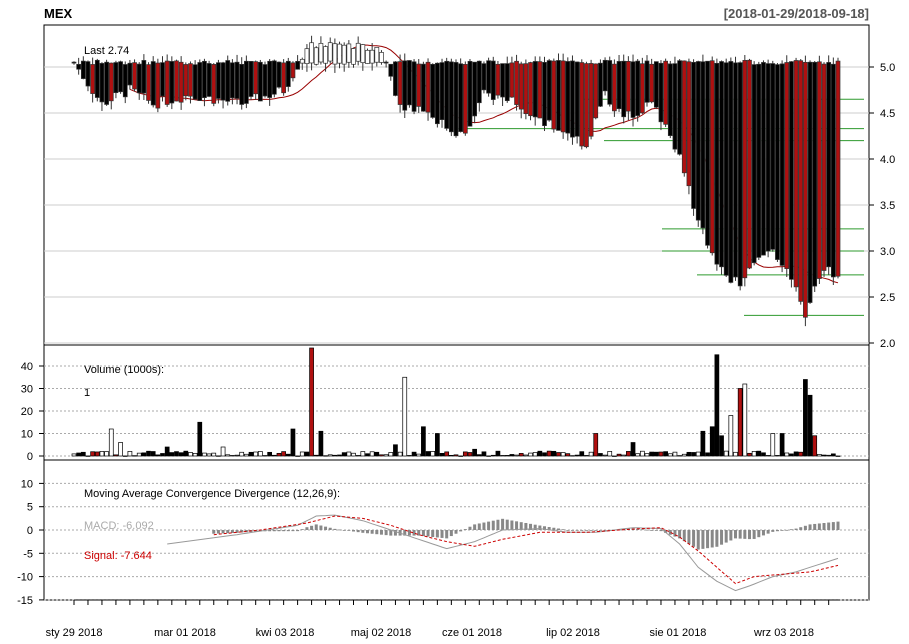  I want to click on macd-value-label: MACD: -6.092, so click(119, 526).